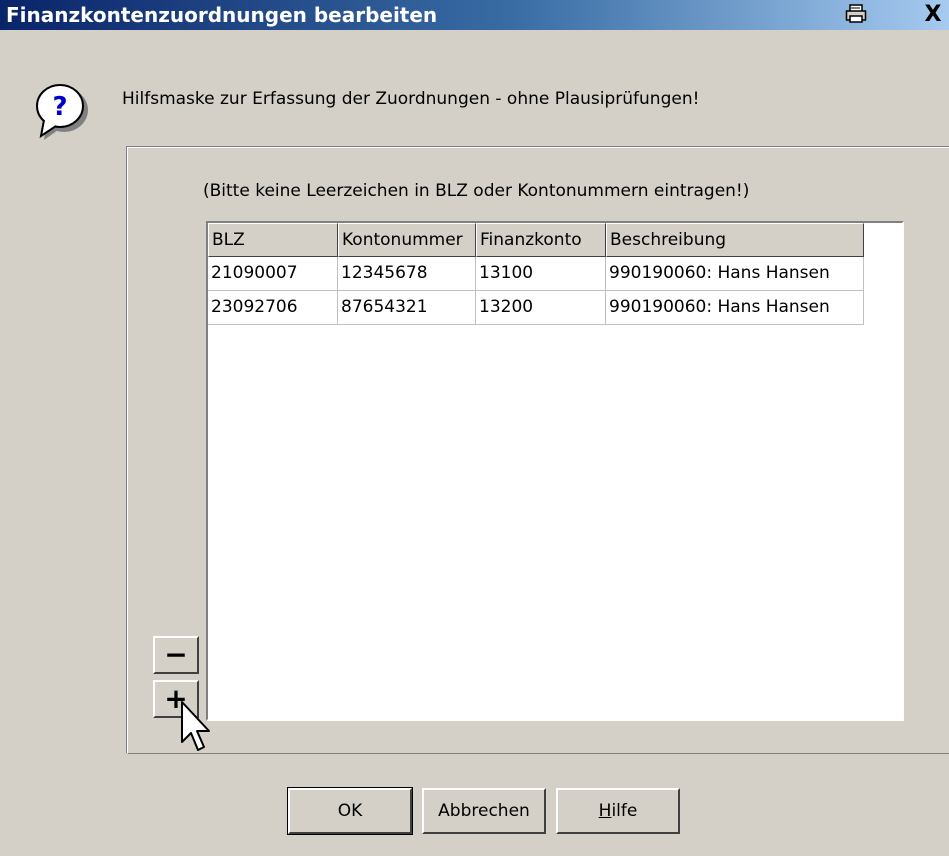 This screenshot has width=949, height=856. Describe the element at coordinates (176, 655) in the screenshot. I see `remove-row-button: −` at that location.